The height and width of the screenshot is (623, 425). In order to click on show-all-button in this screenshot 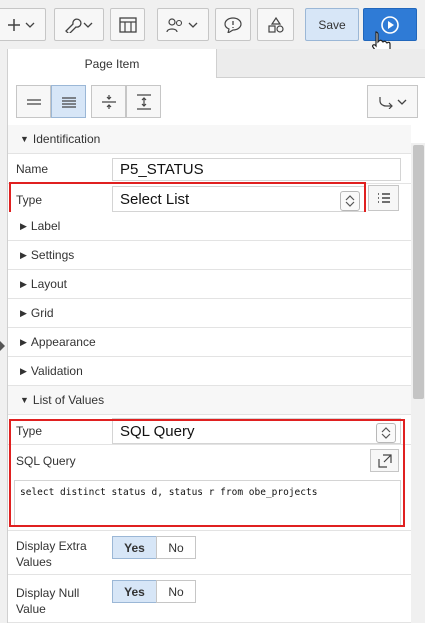, I will do `click(68, 101)`.